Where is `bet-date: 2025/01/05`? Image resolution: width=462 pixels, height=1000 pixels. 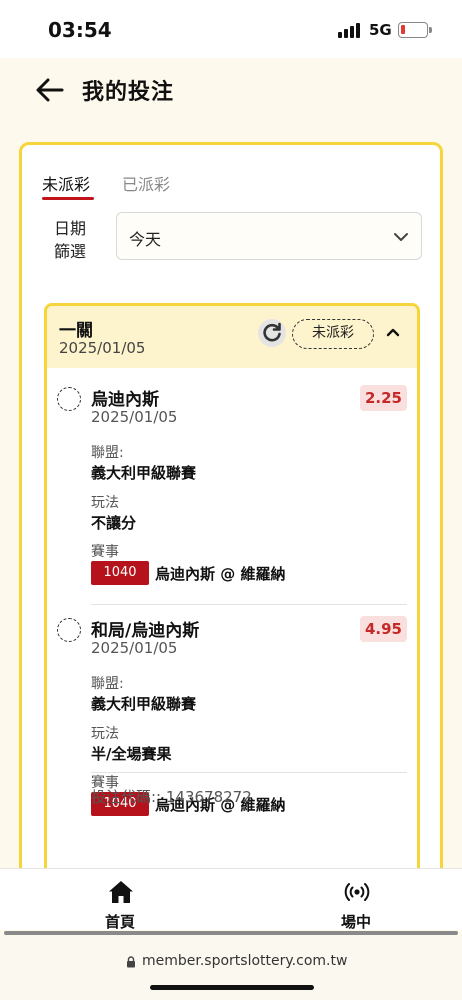 bet-date: 2025/01/05 is located at coordinates (102, 348).